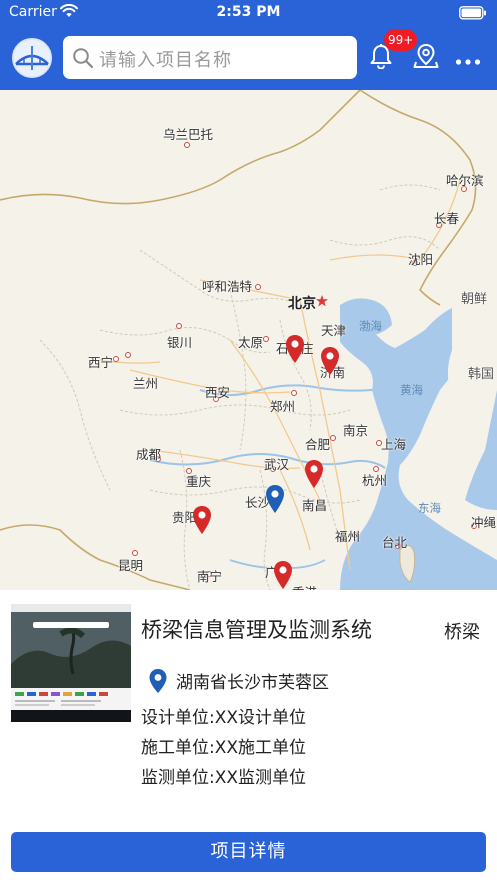 The image size is (497, 883). What do you see at coordinates (146, 383) in the screenshot?
I see `map-label-lanzhou: 兰州` at bounding box center [146, 383].